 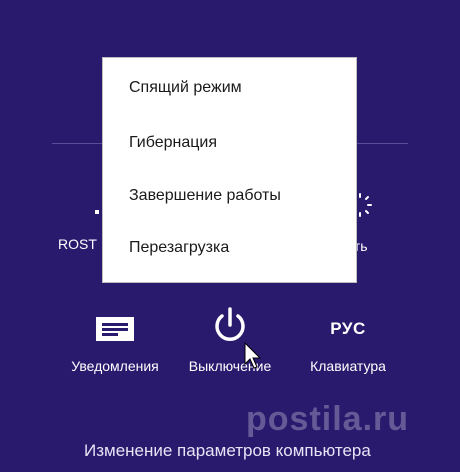 I want to click on tile-power: Выключение, so click(x=230, y=340).